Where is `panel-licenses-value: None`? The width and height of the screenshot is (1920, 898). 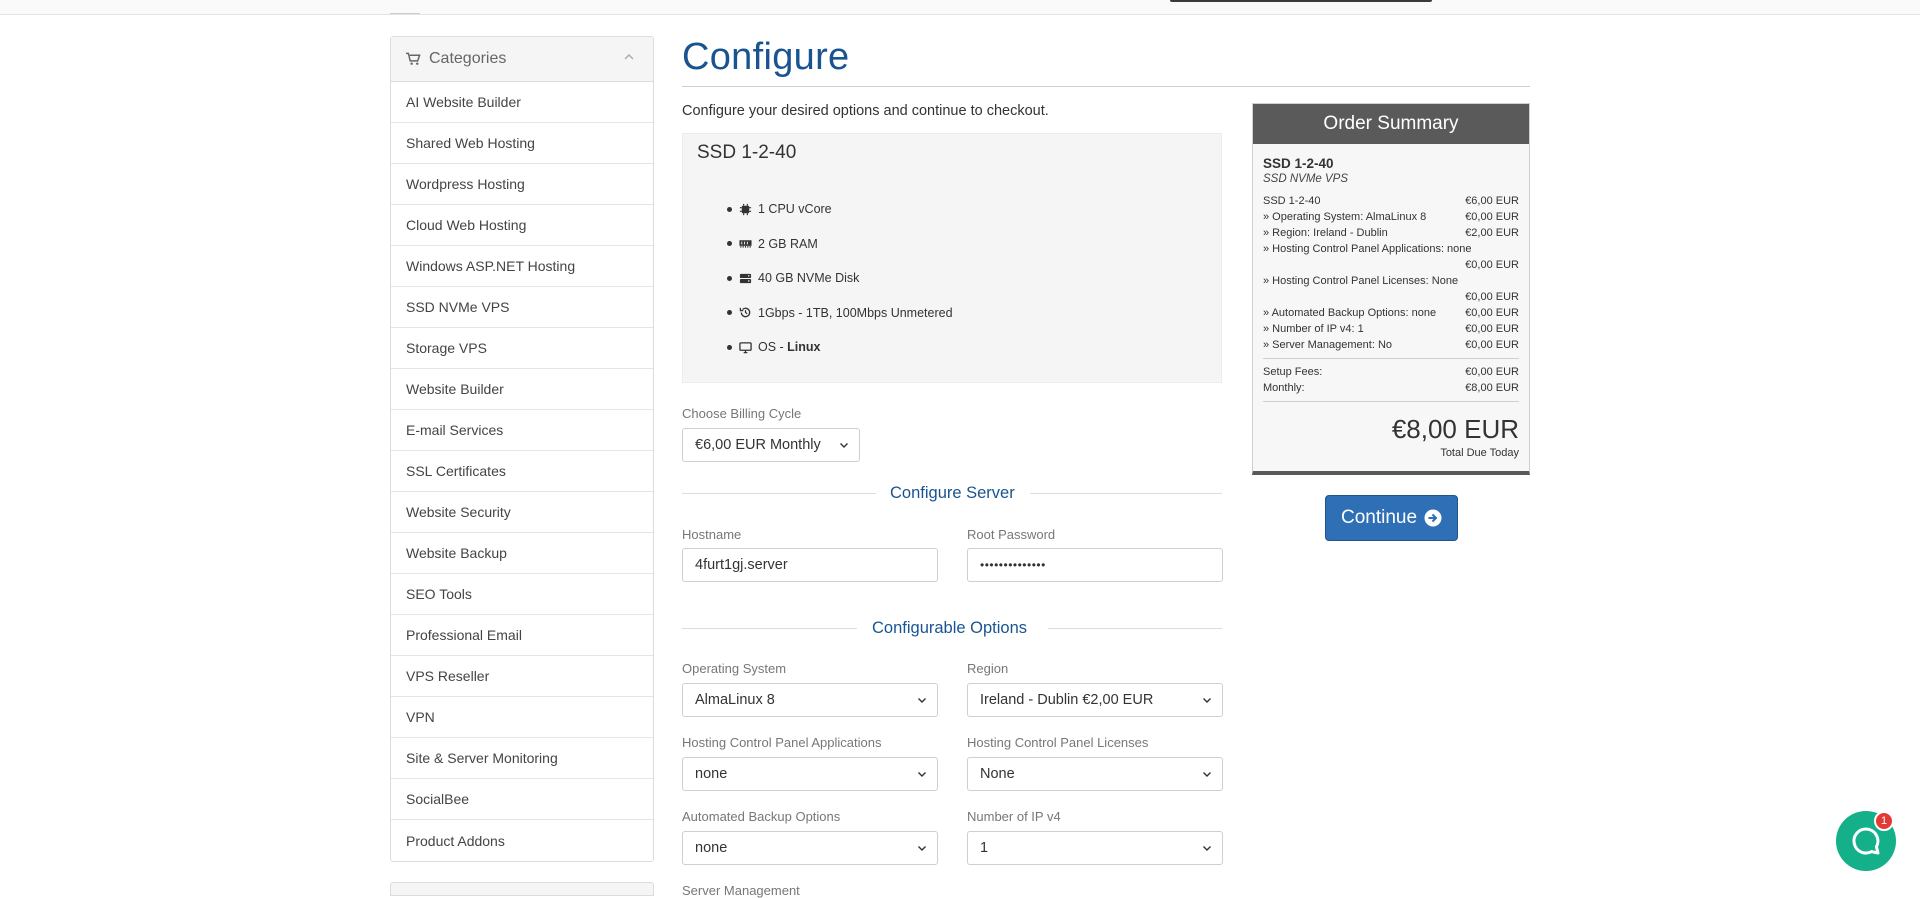
panel-licenses-value: None is located at coordinates (997, 774).